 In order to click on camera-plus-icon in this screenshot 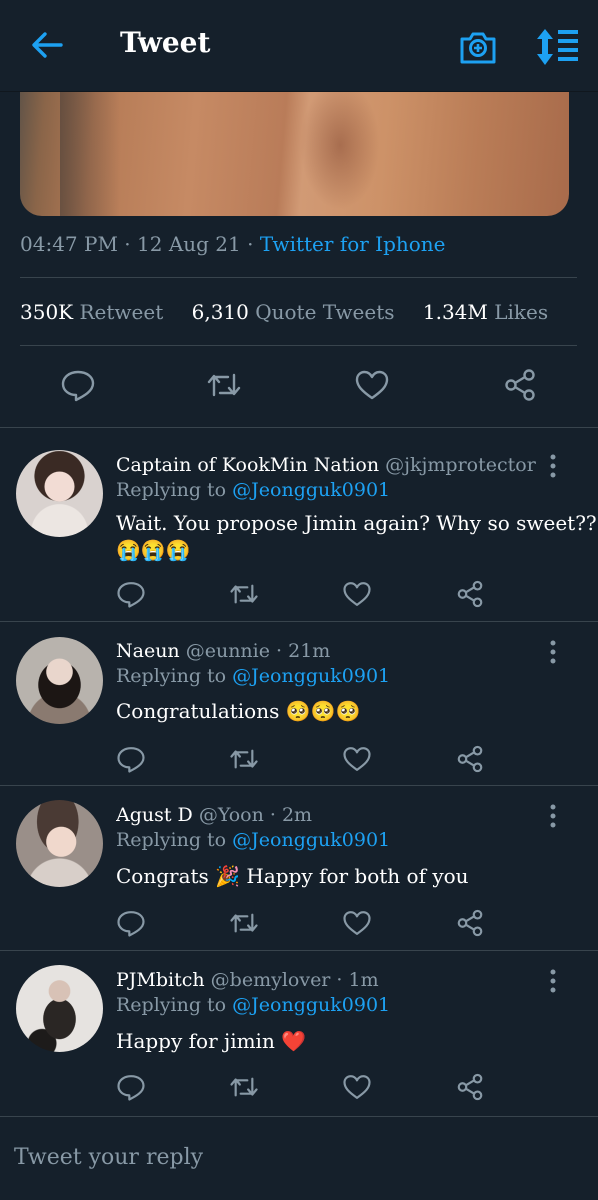, I will do `click(478, 48)`.